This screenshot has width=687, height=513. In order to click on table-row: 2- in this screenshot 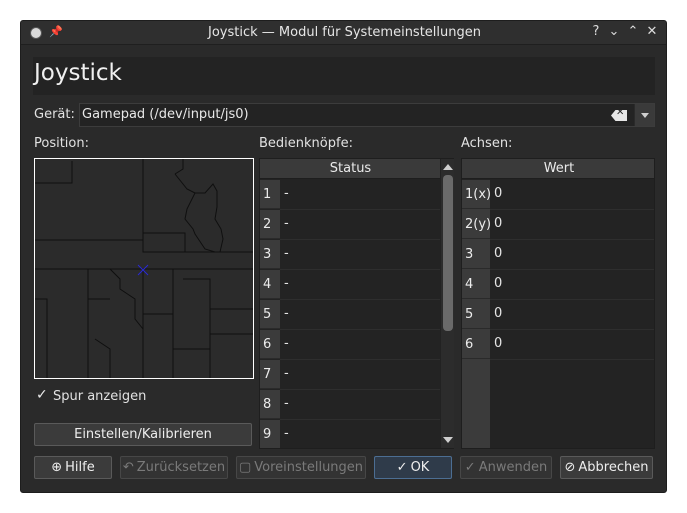, I will do `click(350, 225)`.